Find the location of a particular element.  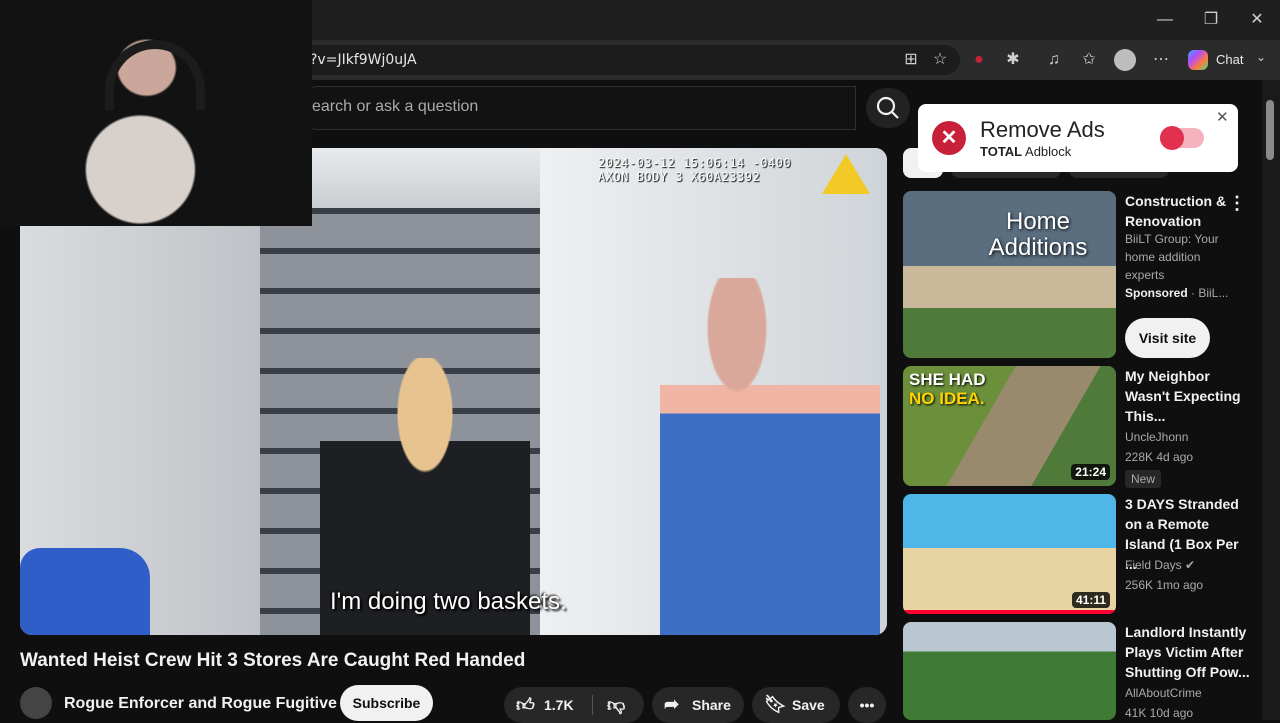

ad-line: home addition is located at coordinates (1163, 257).